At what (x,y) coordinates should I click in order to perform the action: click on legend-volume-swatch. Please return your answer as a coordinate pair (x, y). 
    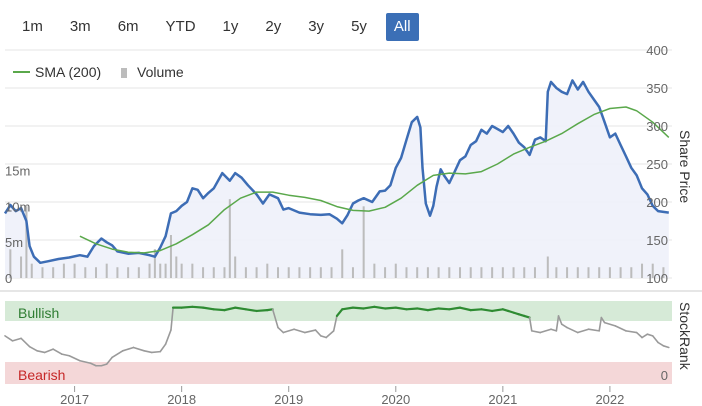
    Looking at the image, I should click on (124, 73).